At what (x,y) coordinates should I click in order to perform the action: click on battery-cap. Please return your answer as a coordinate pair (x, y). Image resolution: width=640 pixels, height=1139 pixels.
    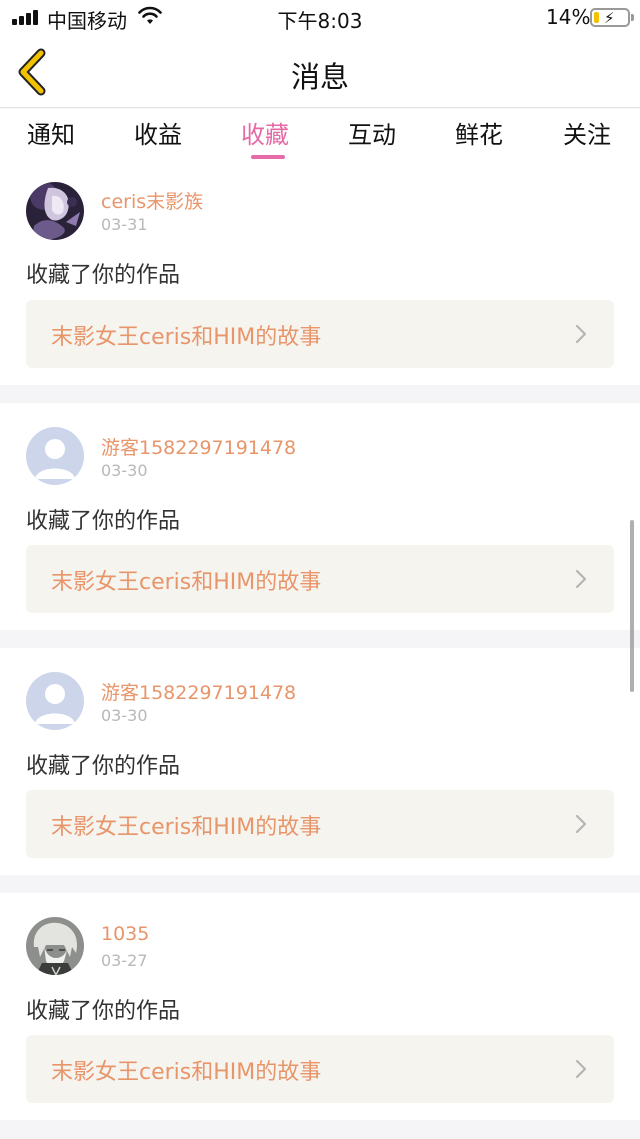
    Looking at the image, I should click on (632, 17).